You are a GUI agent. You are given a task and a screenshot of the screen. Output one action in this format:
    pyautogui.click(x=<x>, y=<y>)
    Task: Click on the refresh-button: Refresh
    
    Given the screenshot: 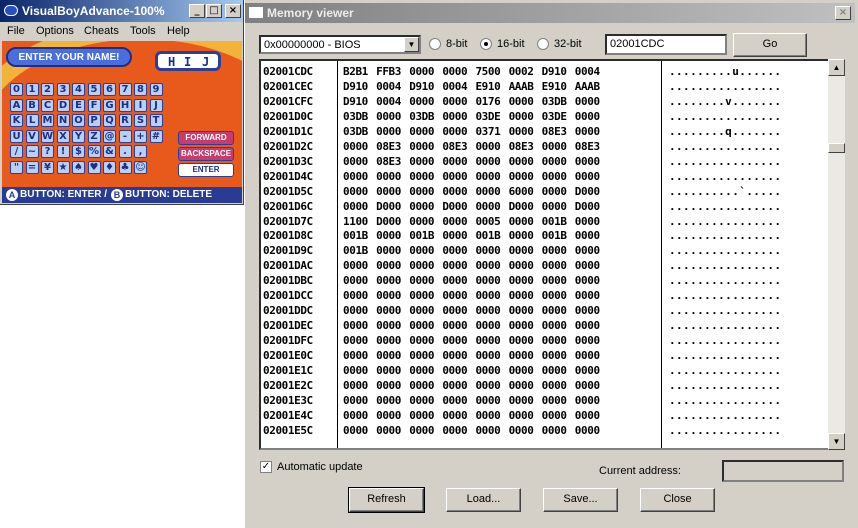 What is the action you would take?
    pyautogui.click(x=386, y=500)
    